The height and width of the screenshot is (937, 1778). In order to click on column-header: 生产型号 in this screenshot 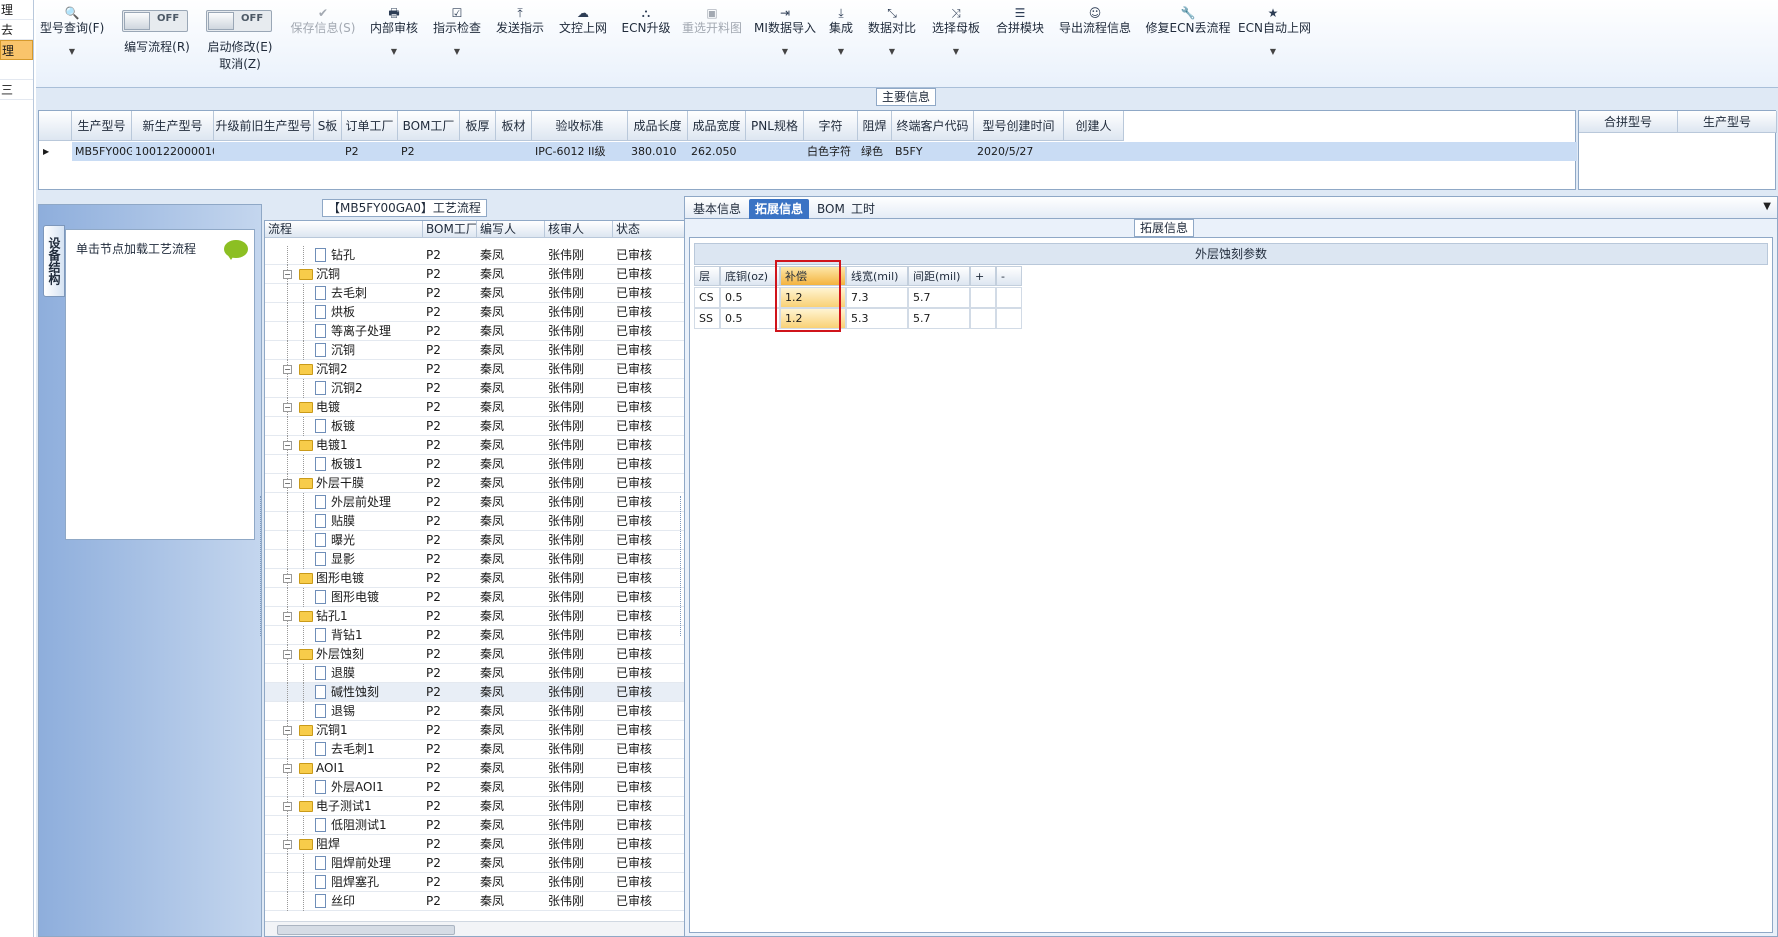, I will do `click(102, 126)`.